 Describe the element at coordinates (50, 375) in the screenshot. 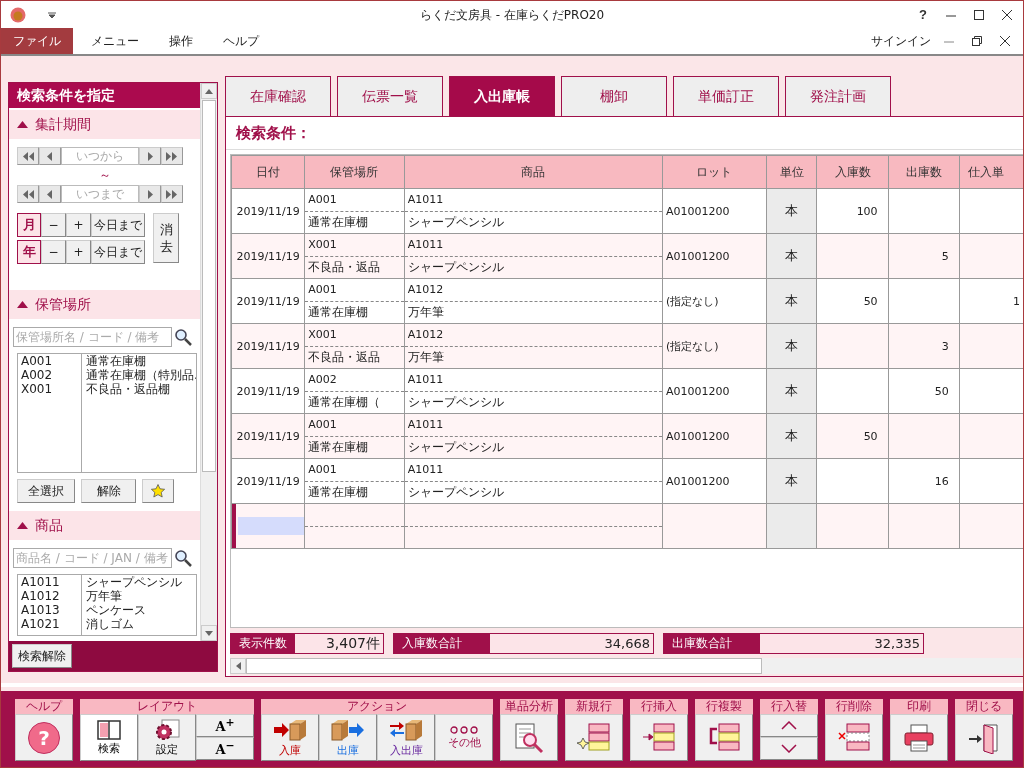

I see `item-code: A002` at that location.